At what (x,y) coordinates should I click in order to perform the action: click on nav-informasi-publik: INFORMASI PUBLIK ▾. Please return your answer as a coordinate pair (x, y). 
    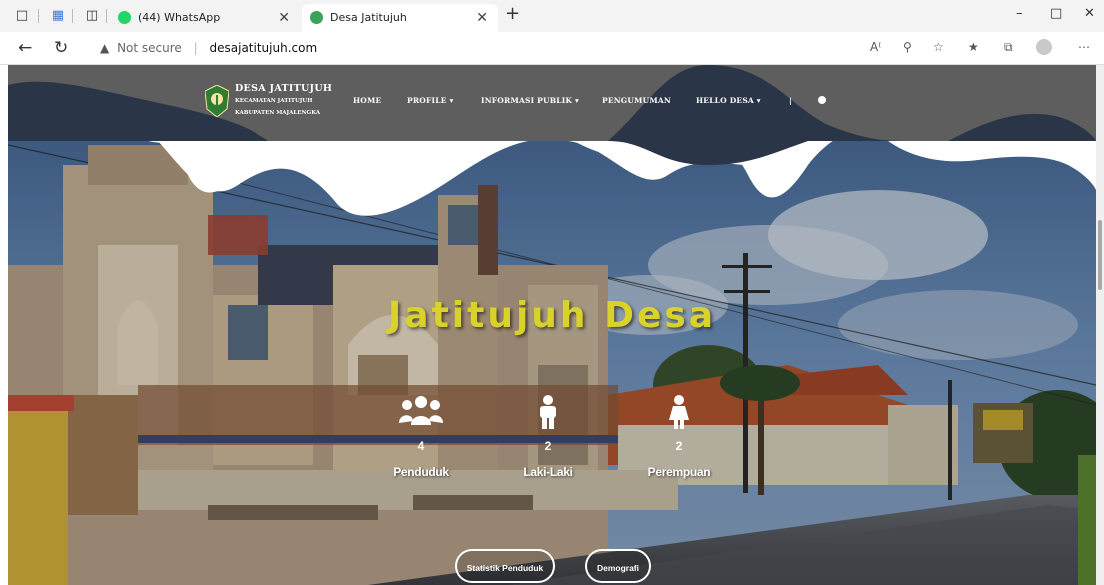
    Looking at the image, I should click on (530, 100).